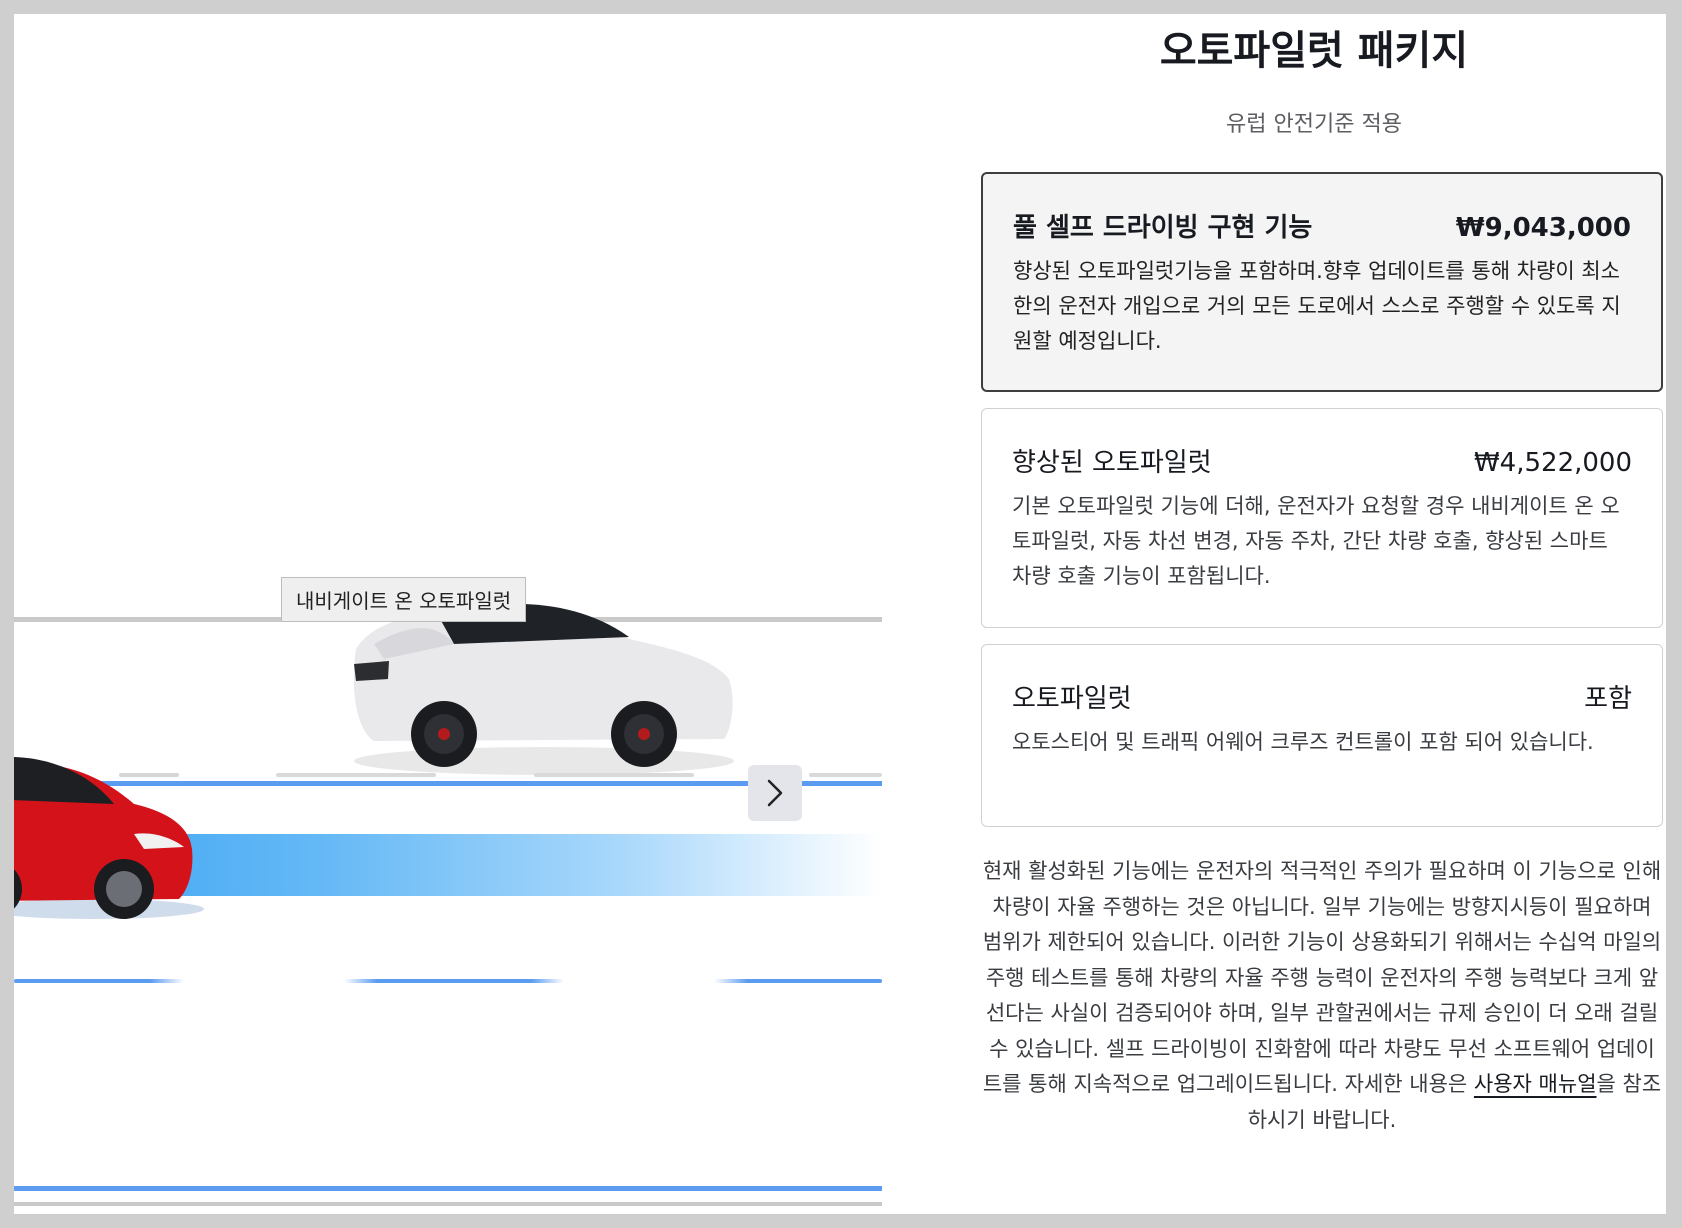  What do you see at coordinates (1535, 1084) in the screenshot?
I see `user-manual-link: 사용자 매뉴얼` at bounding box center [1535, 1084].